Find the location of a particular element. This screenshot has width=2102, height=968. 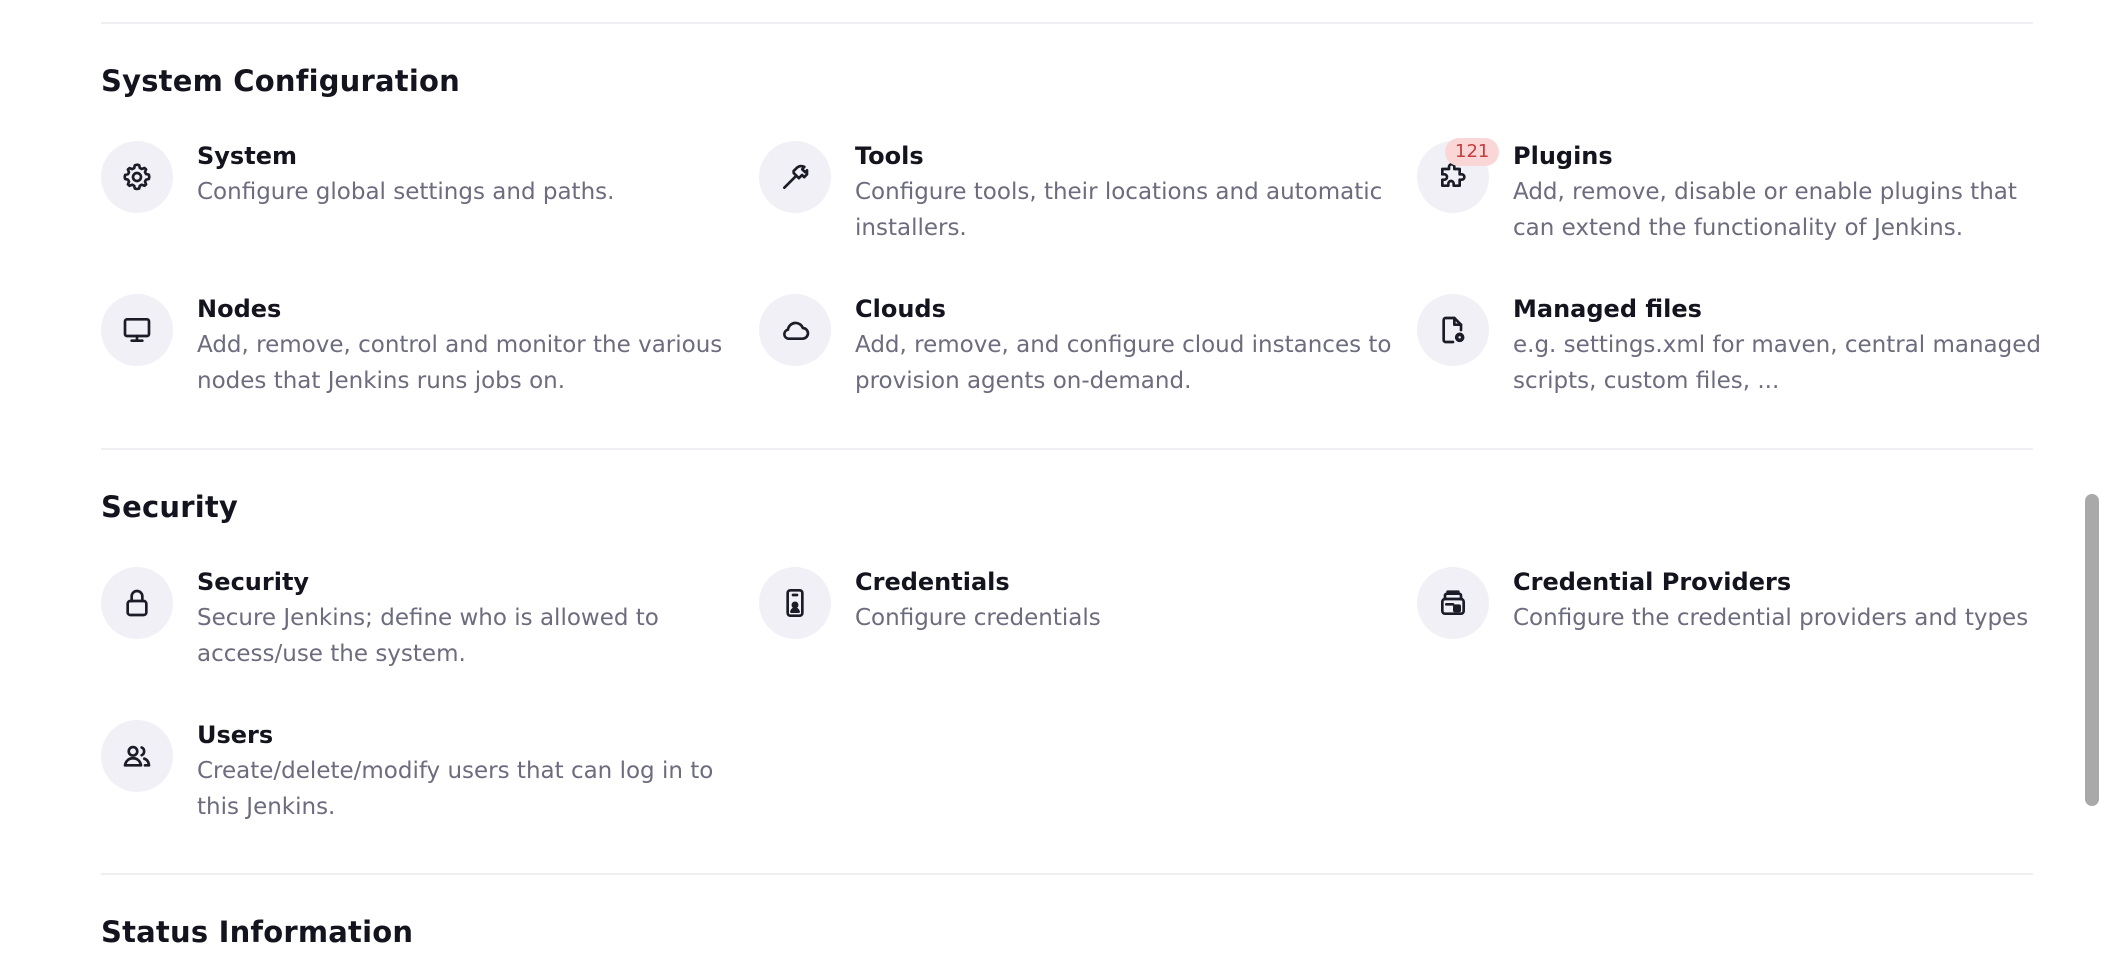

tile-title: Clouds is located at coordinates (900, 309).